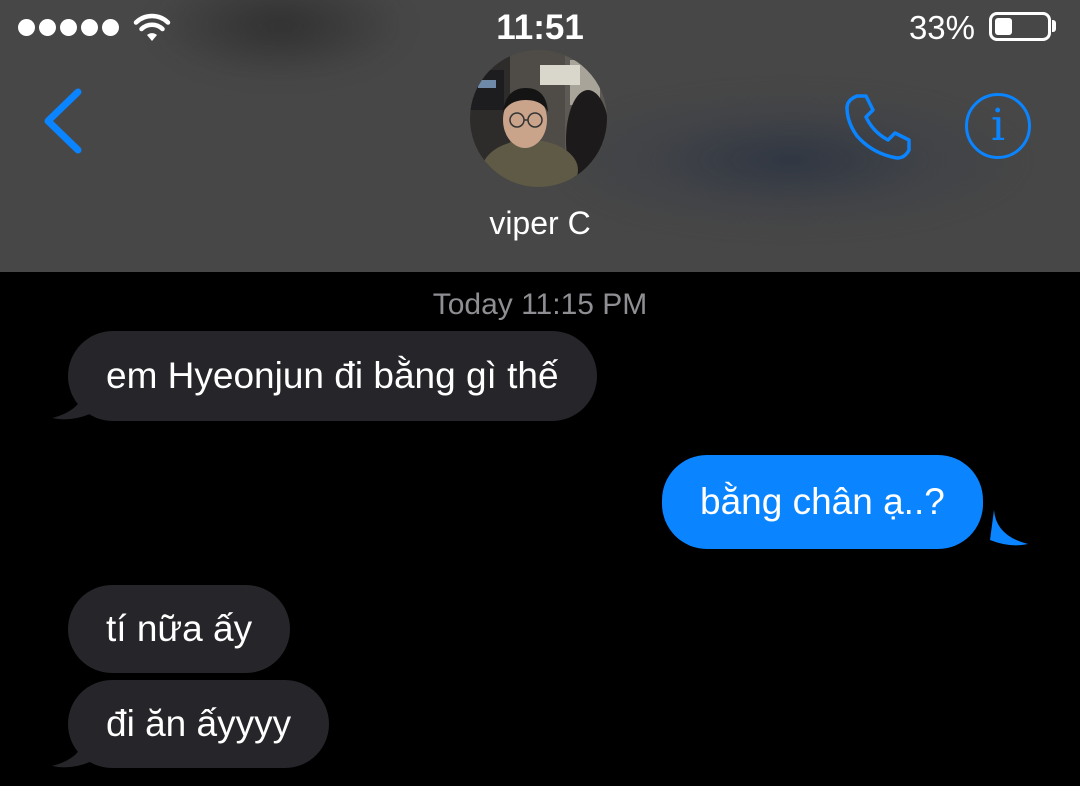 This screenshot has width=1080, height=786. I want to click on battery-nub, so click(1054, 26).